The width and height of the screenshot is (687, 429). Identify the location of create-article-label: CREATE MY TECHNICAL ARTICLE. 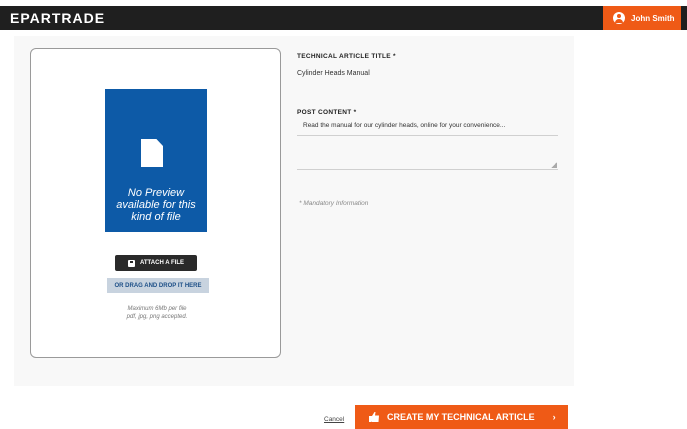
(461, 417).